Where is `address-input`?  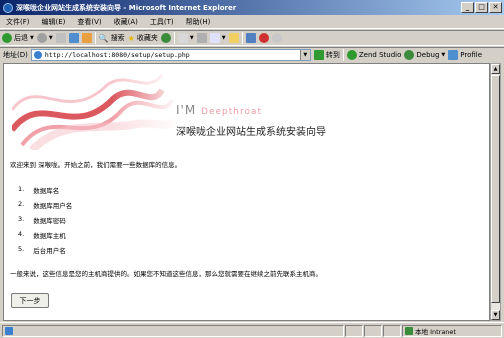 address-input is located at coordinates (169, 55).